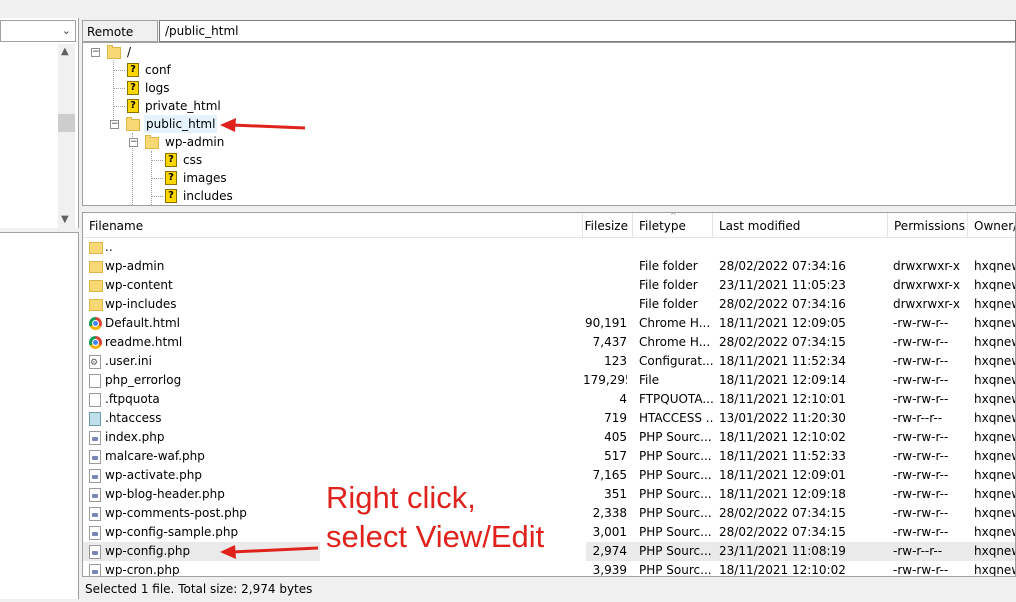  Describe the element at coordinates (263, 125) in the screenshot. I see `arrow-to-public-html` at that location.